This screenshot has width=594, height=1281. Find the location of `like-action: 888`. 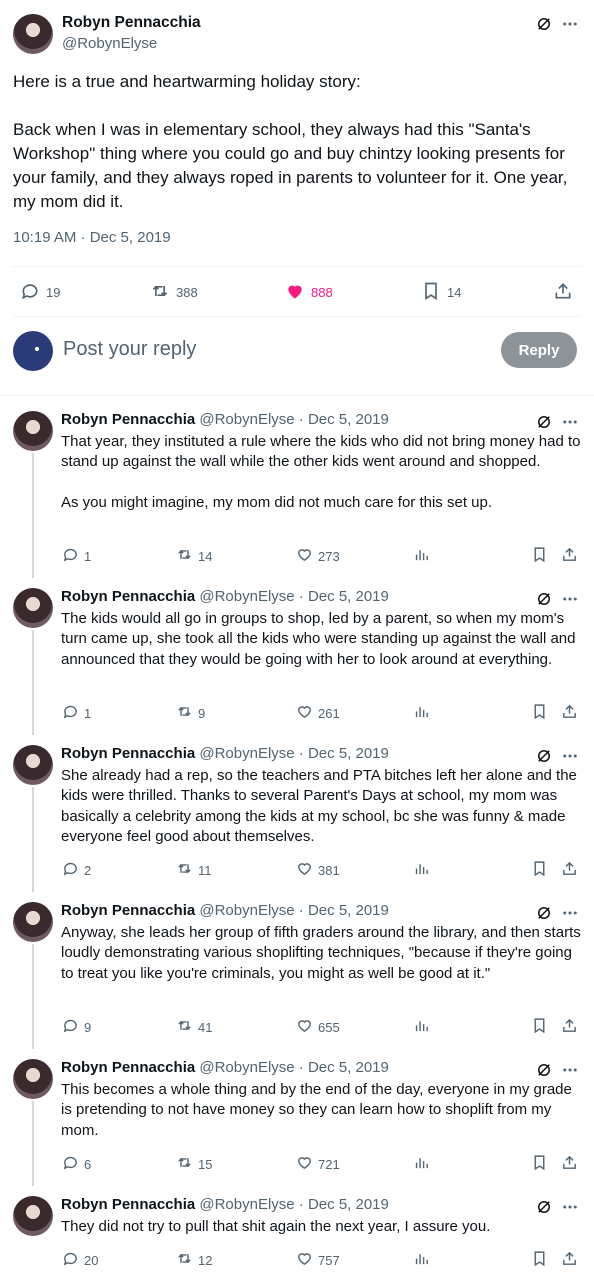

like-action: 888 is located at coordinates (309, 292).